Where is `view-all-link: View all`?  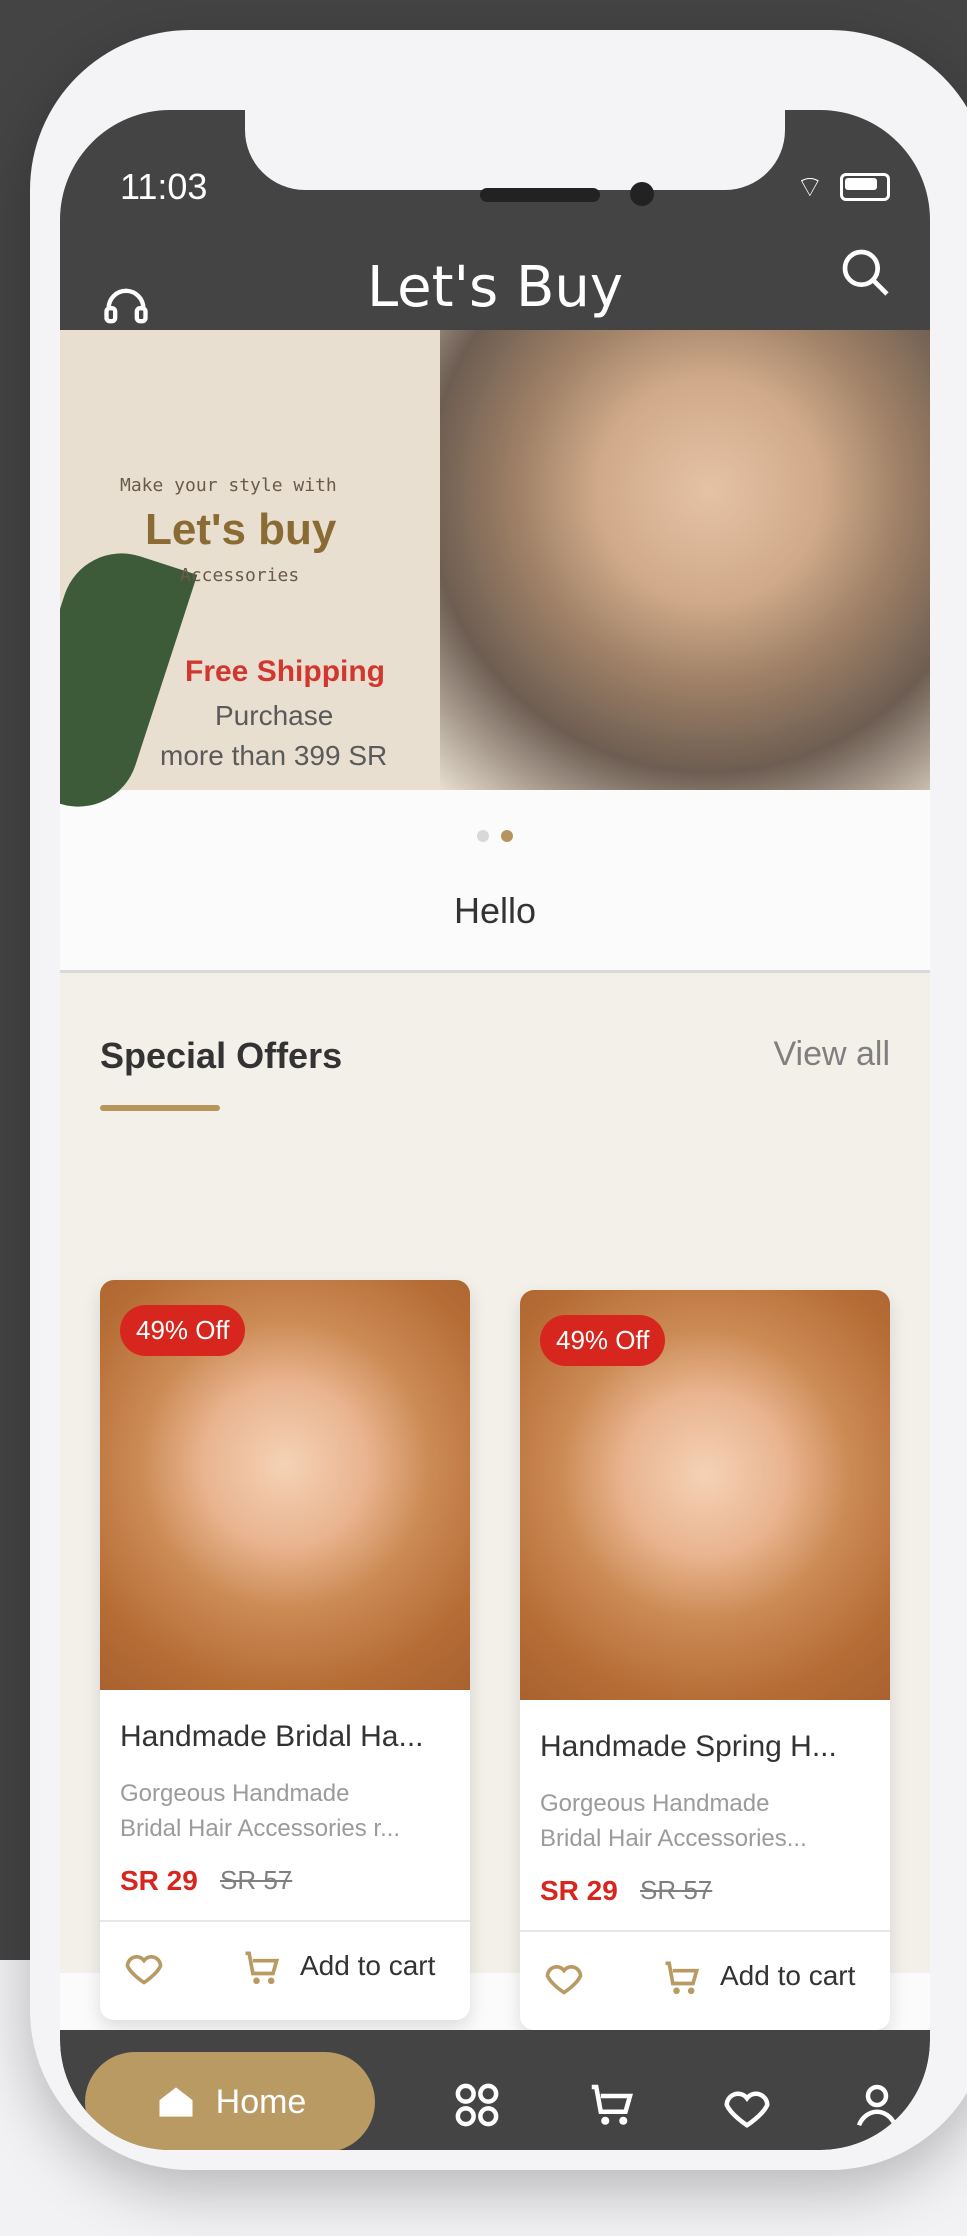
view-all-link: View all is located at coordinates (831, 1054).